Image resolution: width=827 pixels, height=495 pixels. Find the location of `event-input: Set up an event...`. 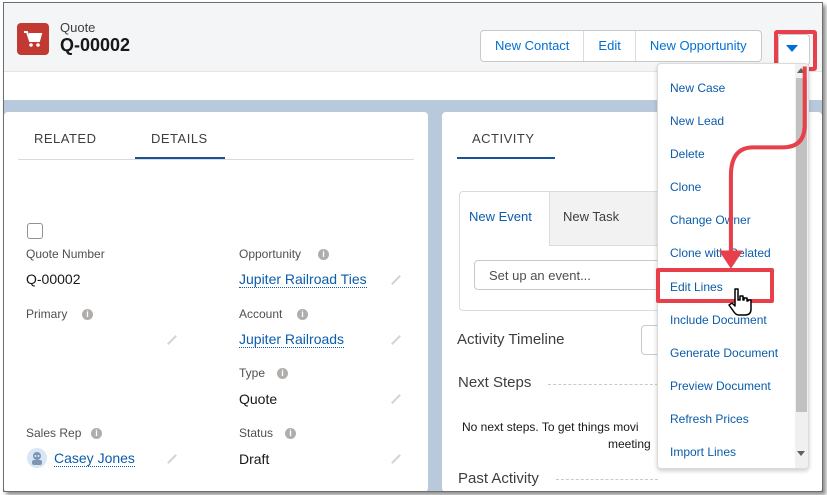

event-input: Set up an event... is located at coordinates (569, 275).